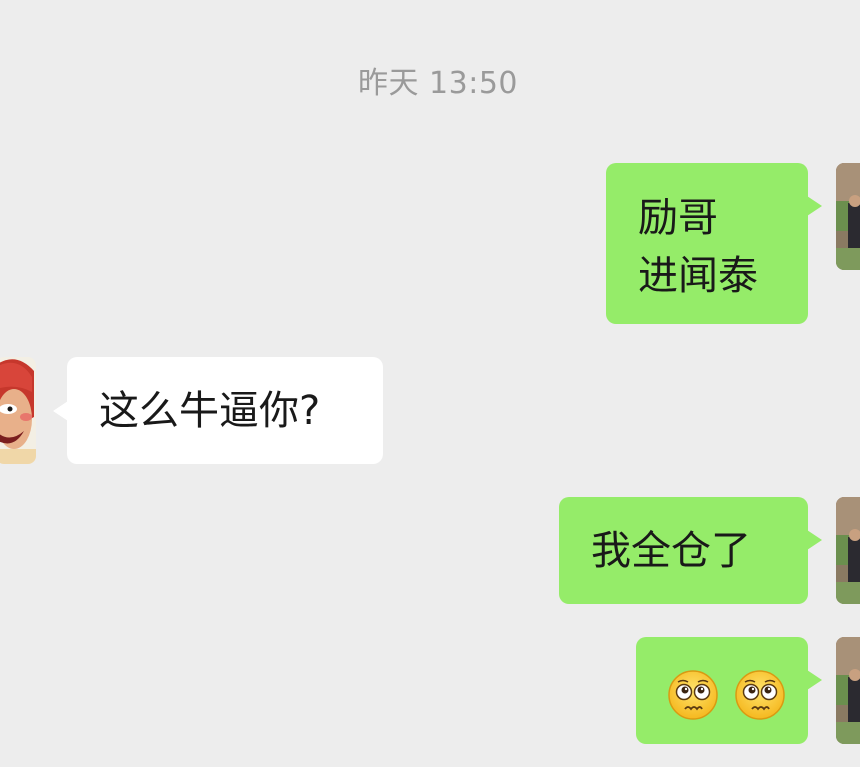 The width and height of the screenshot is (860, 767). What do you see at coordinates (210, 411) in the screenshot?
I see `message-text-line: 这么牛逼你?` at bounding box center [210, 411].